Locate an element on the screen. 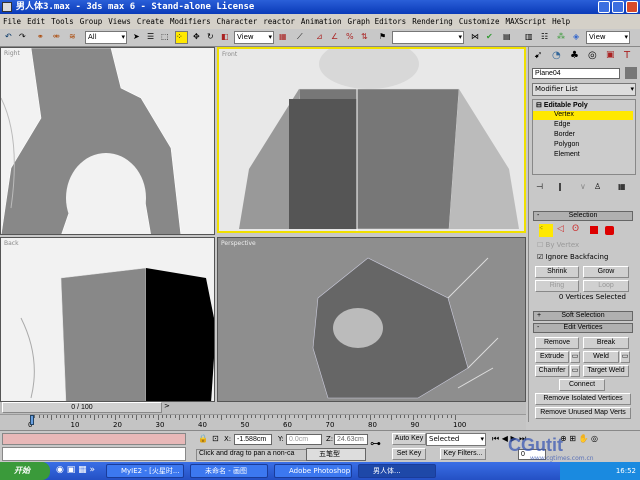 This screenshot has width=640, height=480. grow-button: Grow is located at coordinates (606, 272).